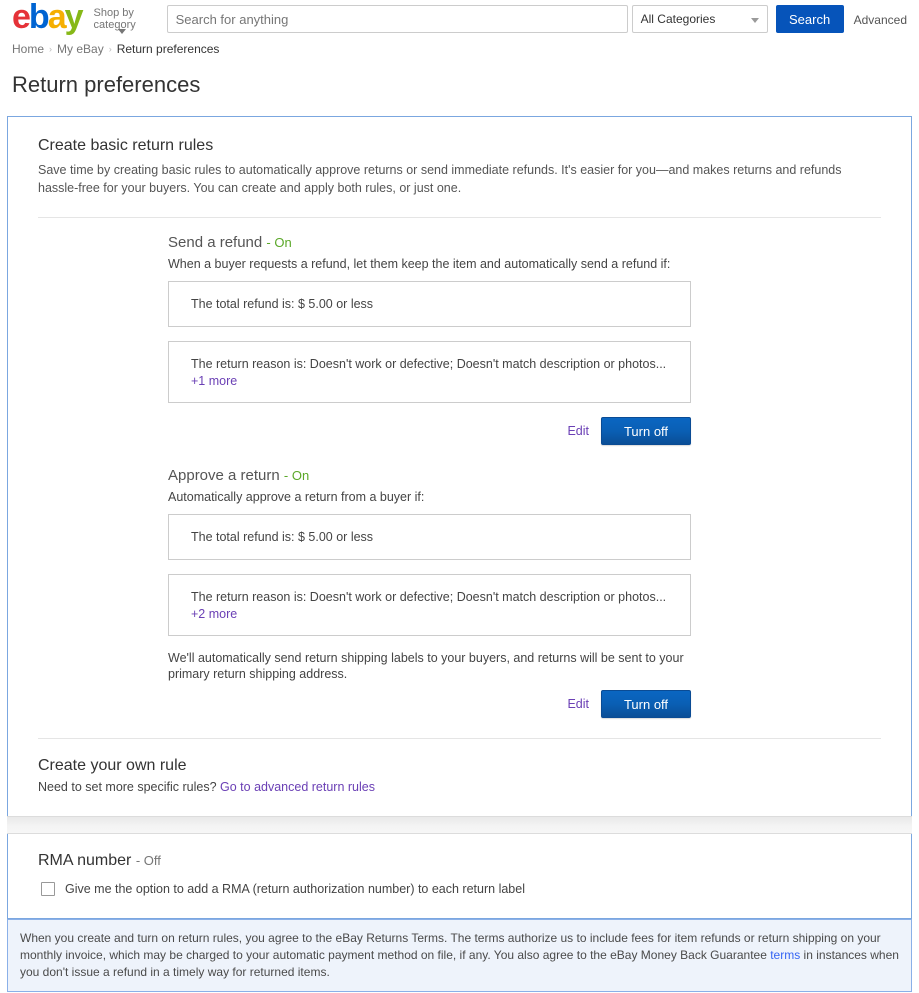 This screenshot has width=919, height=993. Describe the element at coordinates (21, 18) in the screenshot. I see `logo-letter-e: e` at that location.